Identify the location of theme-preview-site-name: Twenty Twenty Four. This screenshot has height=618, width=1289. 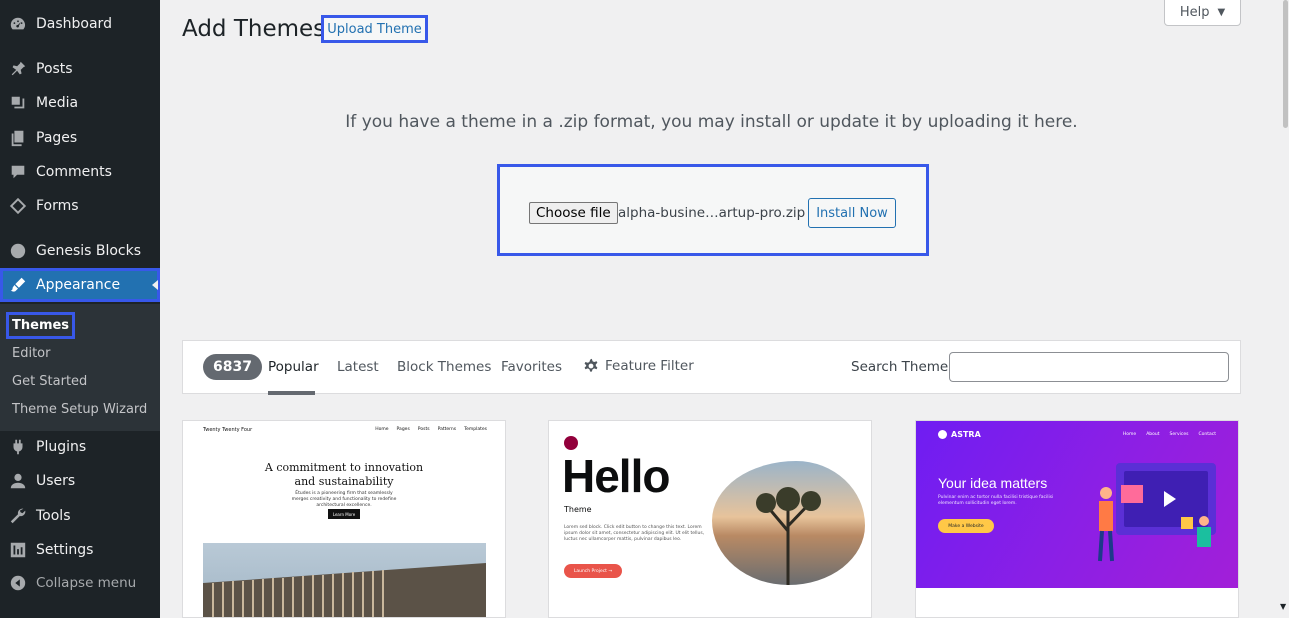
(228, 430).